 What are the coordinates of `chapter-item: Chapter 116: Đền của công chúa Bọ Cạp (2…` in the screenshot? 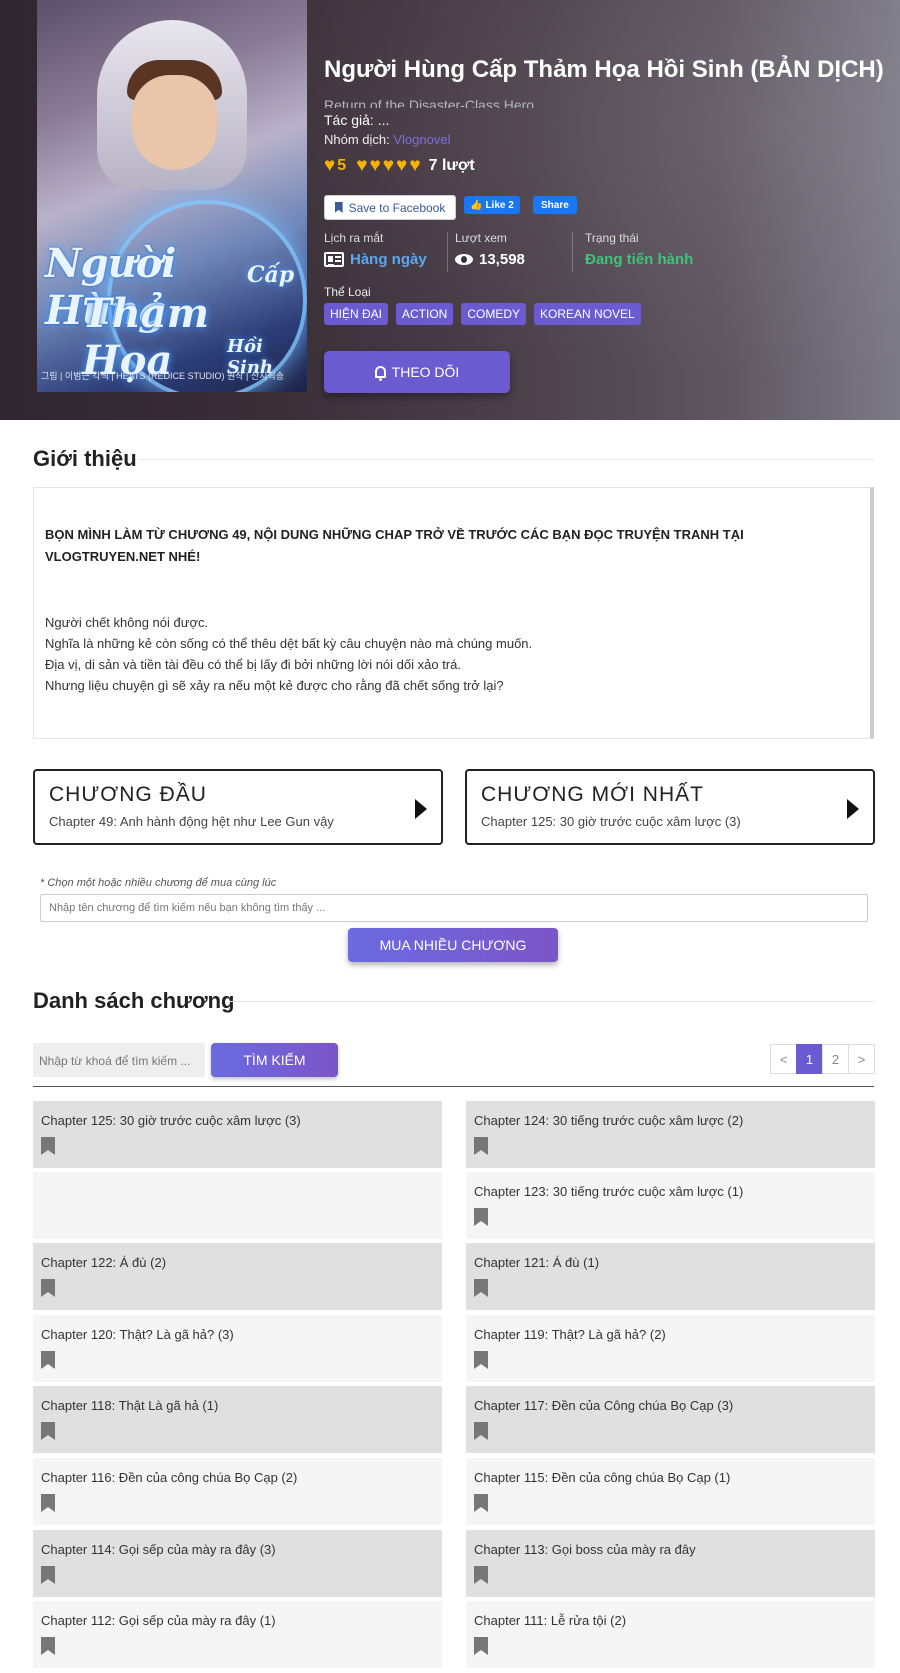 It's located at (237, 1491).